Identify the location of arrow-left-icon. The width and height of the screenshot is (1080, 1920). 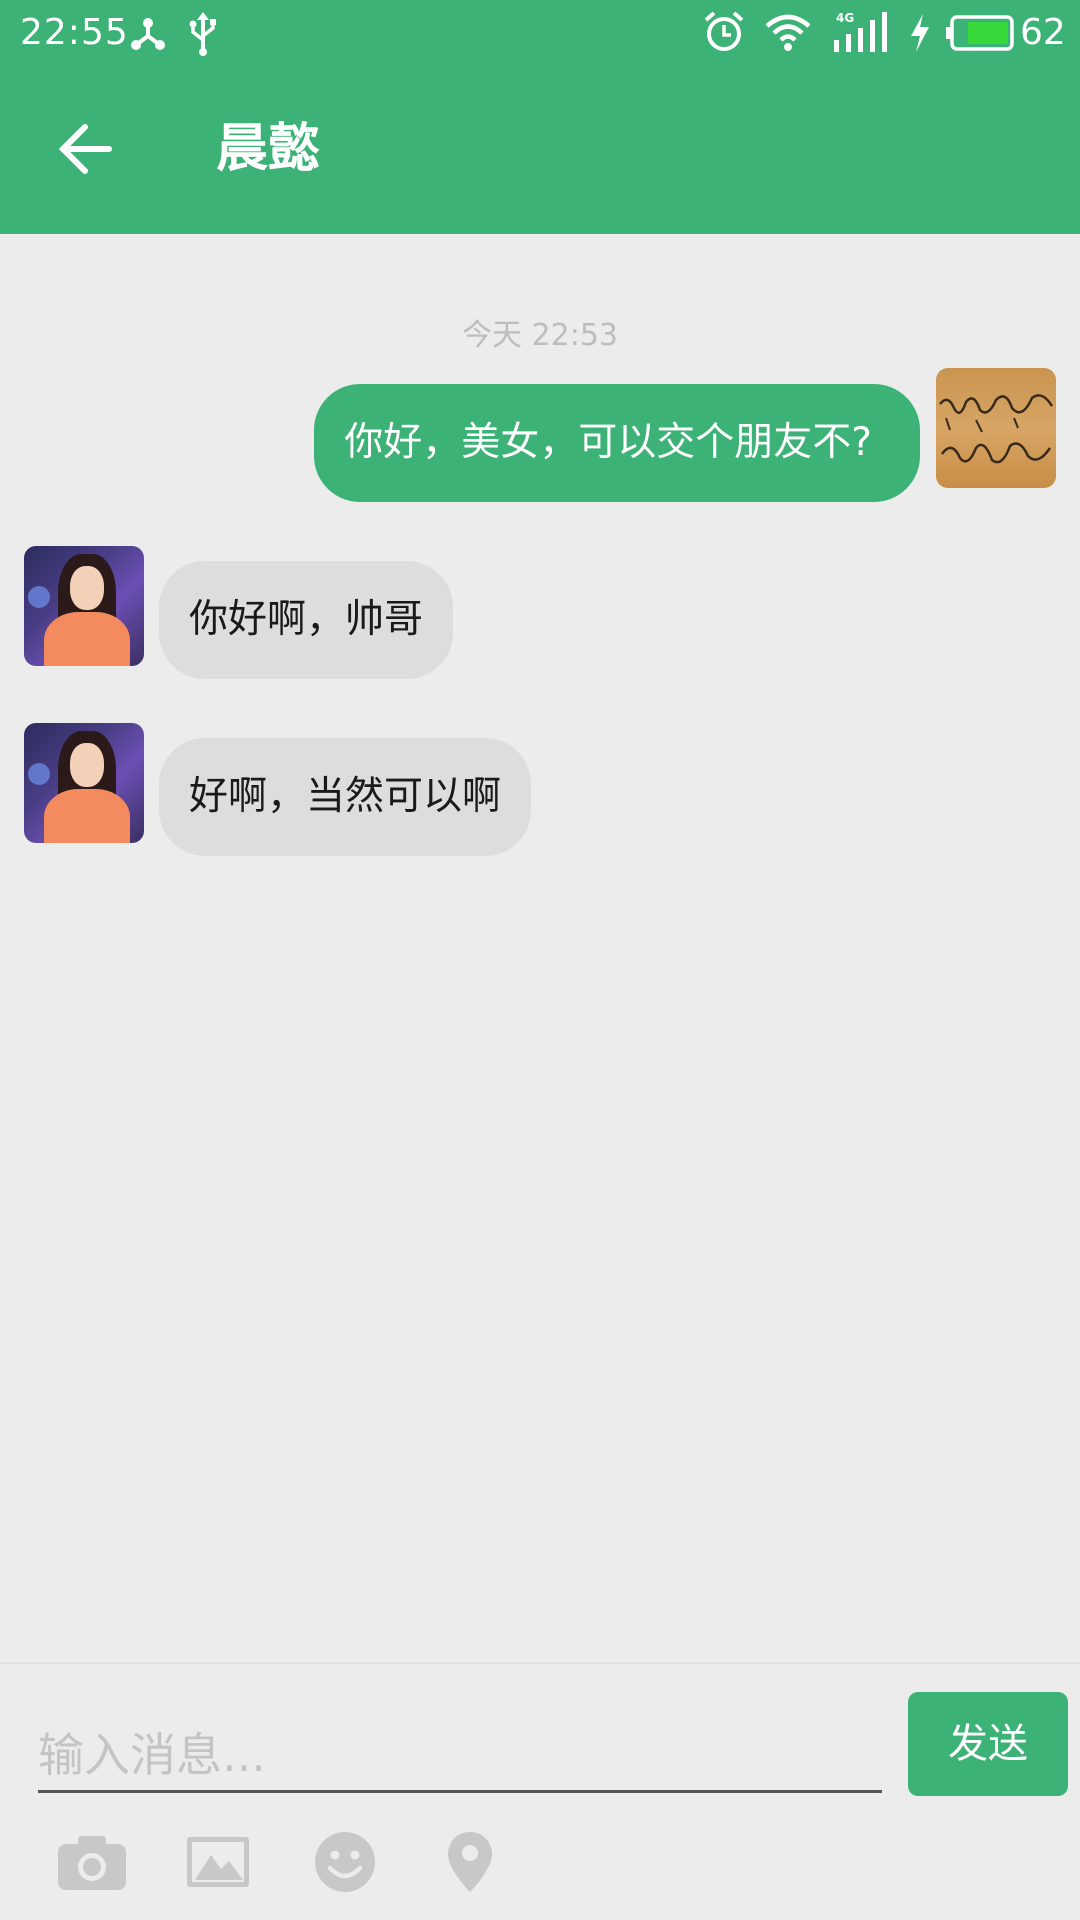
(85, 151).